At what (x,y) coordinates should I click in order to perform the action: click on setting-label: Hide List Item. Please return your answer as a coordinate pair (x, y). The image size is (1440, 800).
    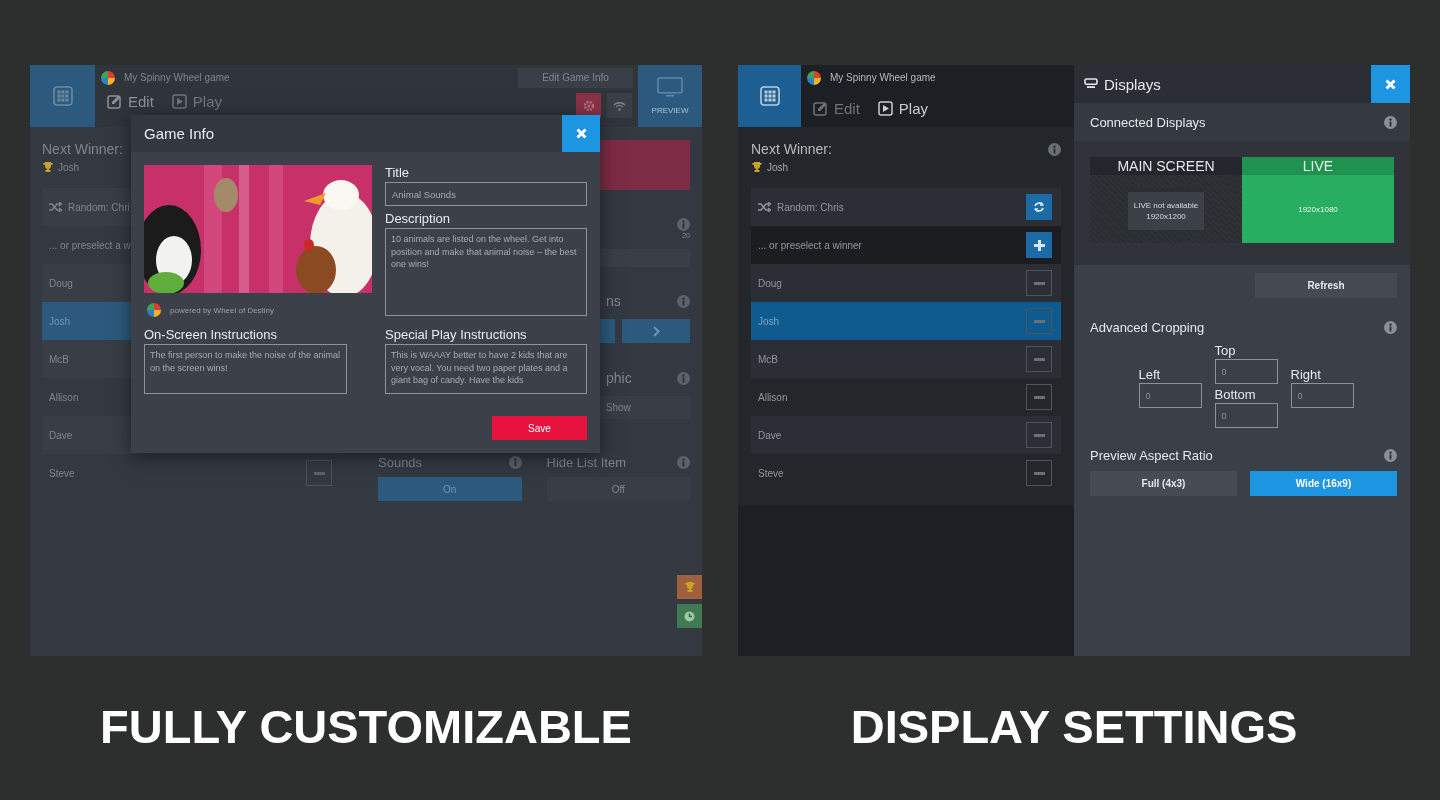
    Looking at the image, I should click on (586, 462).